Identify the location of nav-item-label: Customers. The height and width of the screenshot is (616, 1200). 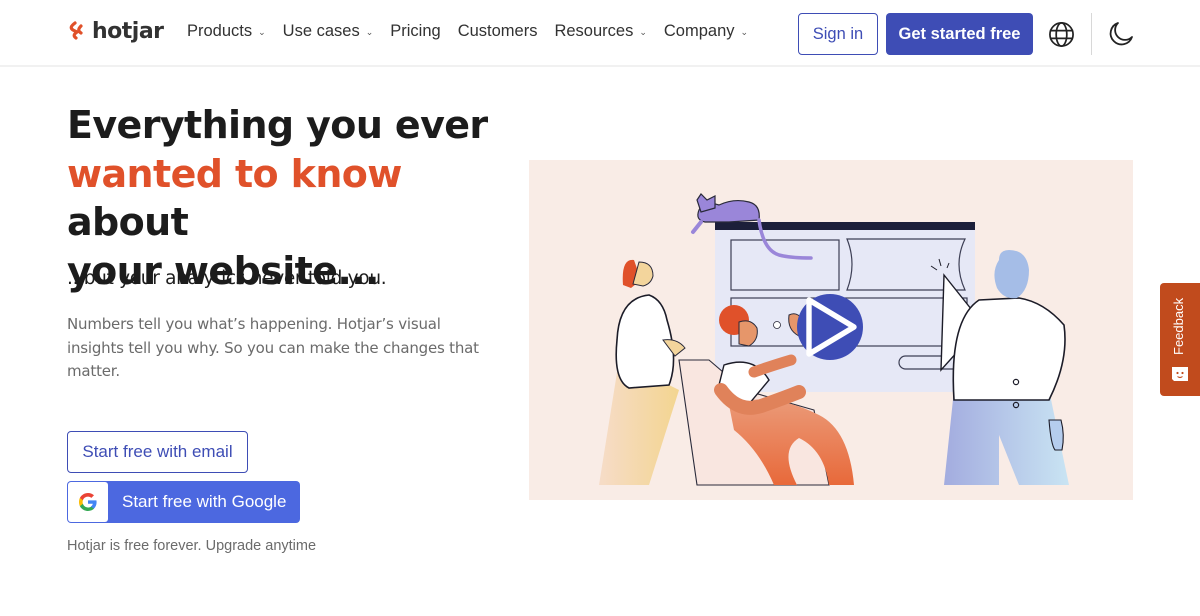
(497, 31).